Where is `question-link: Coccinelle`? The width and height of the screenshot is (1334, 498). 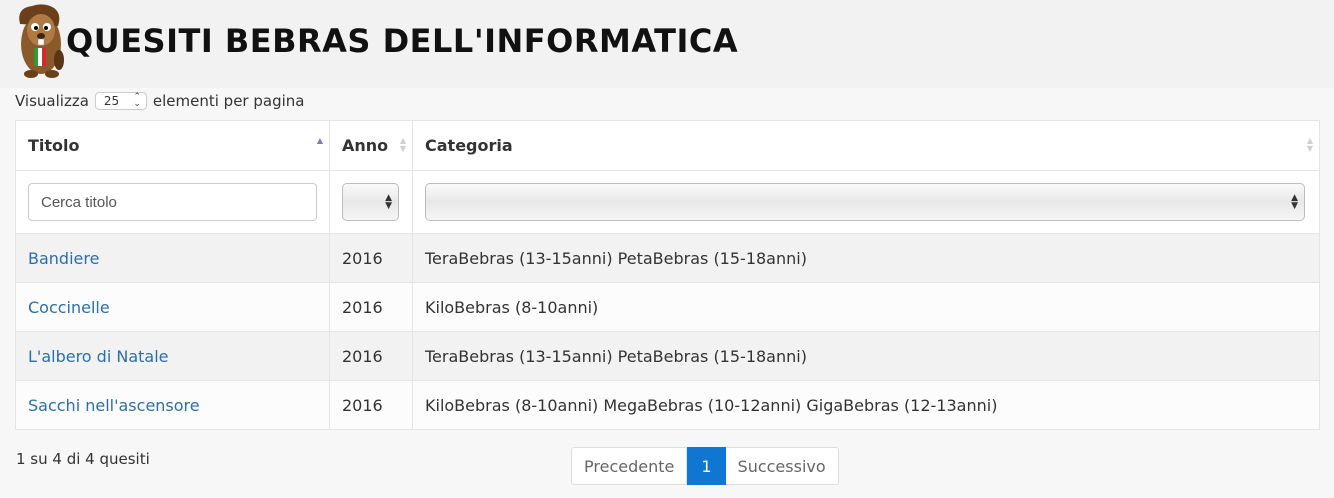
question-link: Coccinelle is located at coordinates (69, 307).